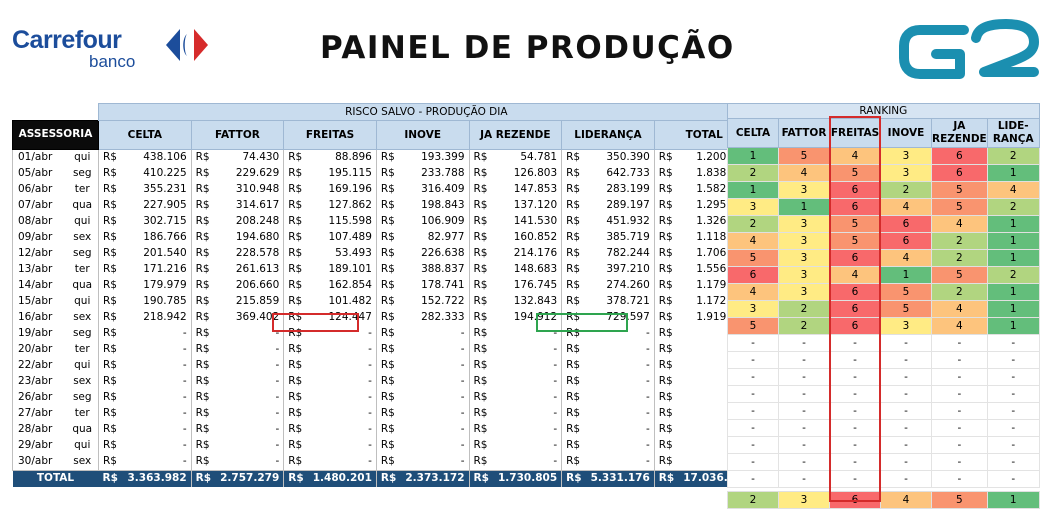 This screenshot has height=510, width=1054. I want to click on section-title: RISCO SALVO - PRODUÇÃO DIA, so click(426, 112).